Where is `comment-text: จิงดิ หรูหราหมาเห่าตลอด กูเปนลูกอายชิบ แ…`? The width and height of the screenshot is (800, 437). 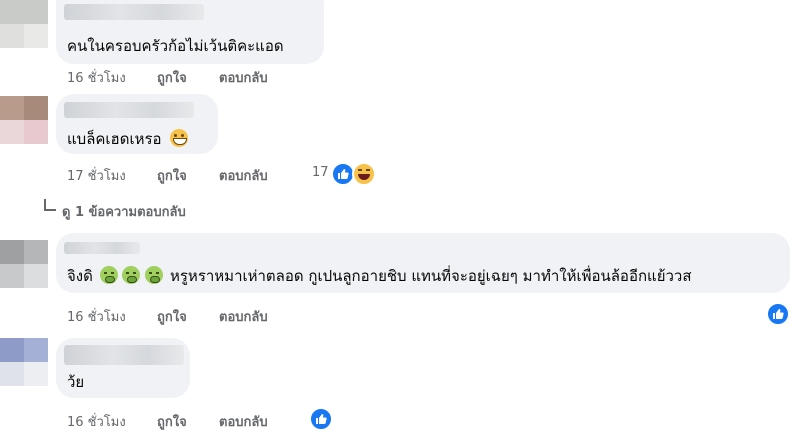
comment-text: จิงดิ หรูหราหมาเห่าตลอด กูเปนลูกอายชิบ แ… is located at coordinates (379, 276).